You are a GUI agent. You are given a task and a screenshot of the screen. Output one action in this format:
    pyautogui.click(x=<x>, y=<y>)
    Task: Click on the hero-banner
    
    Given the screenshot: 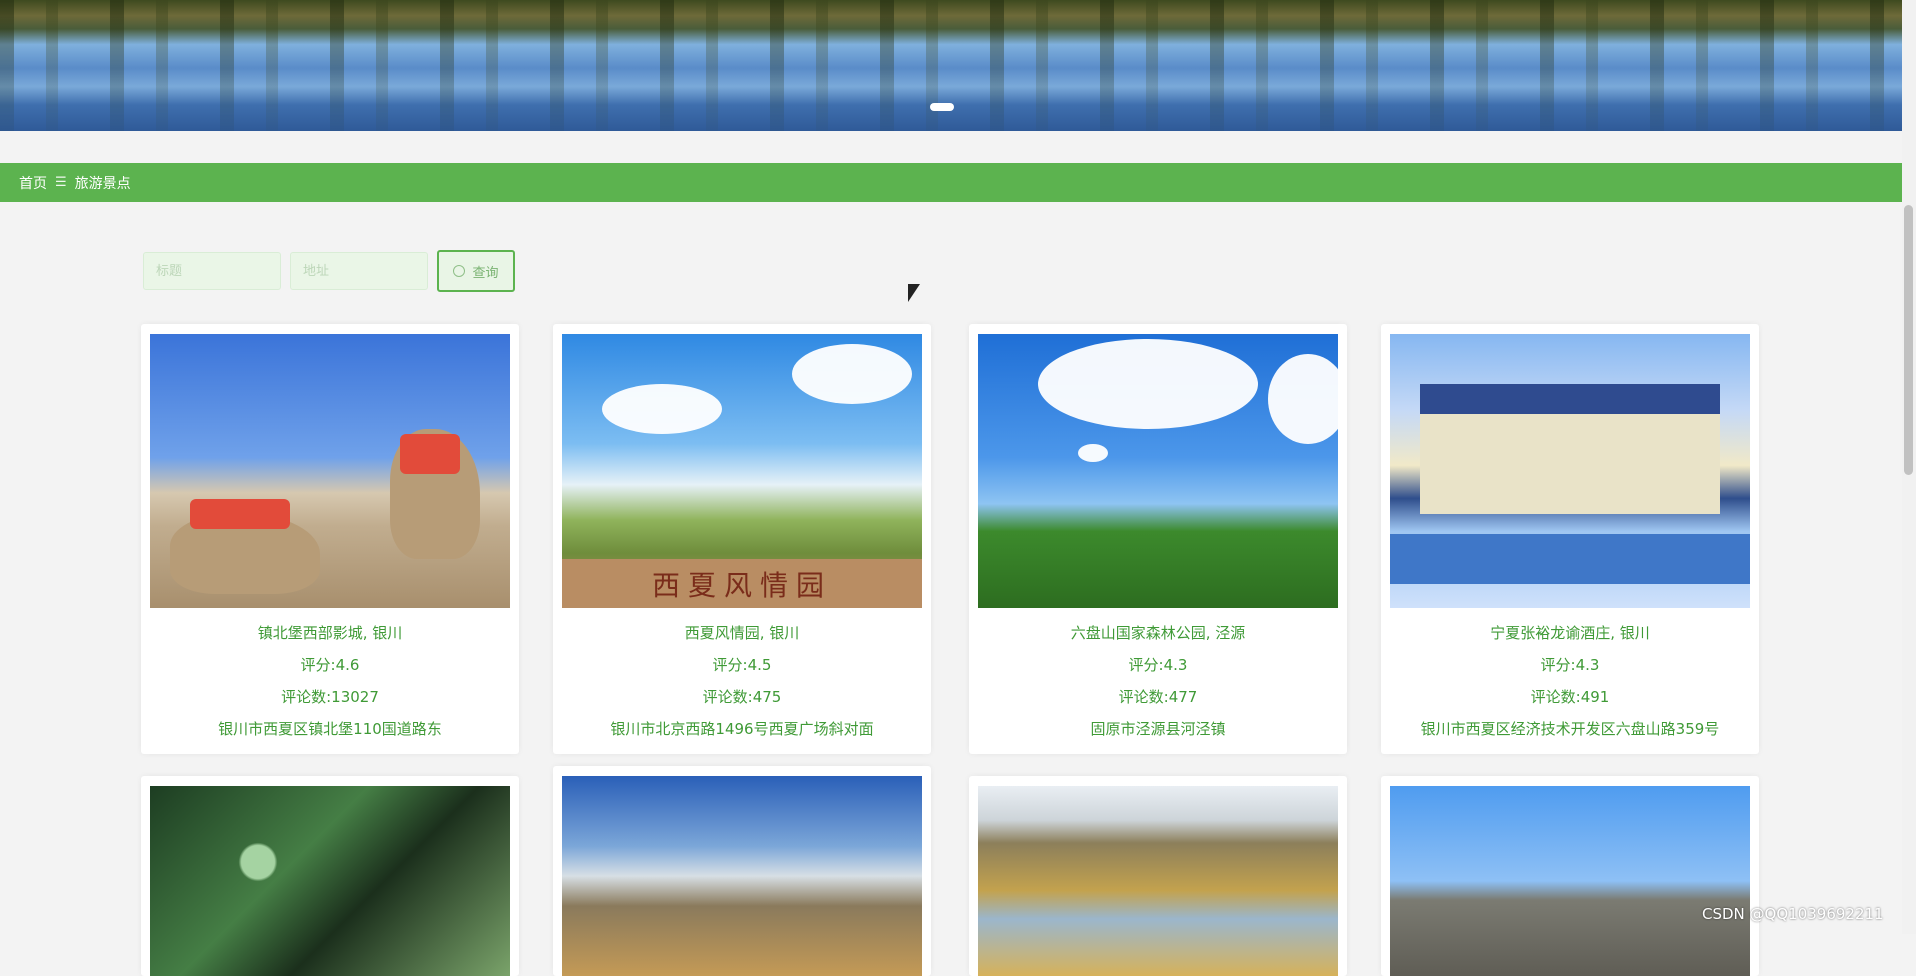 What is the action you would take?
    pyautogui.click(x=951, y=65)
    